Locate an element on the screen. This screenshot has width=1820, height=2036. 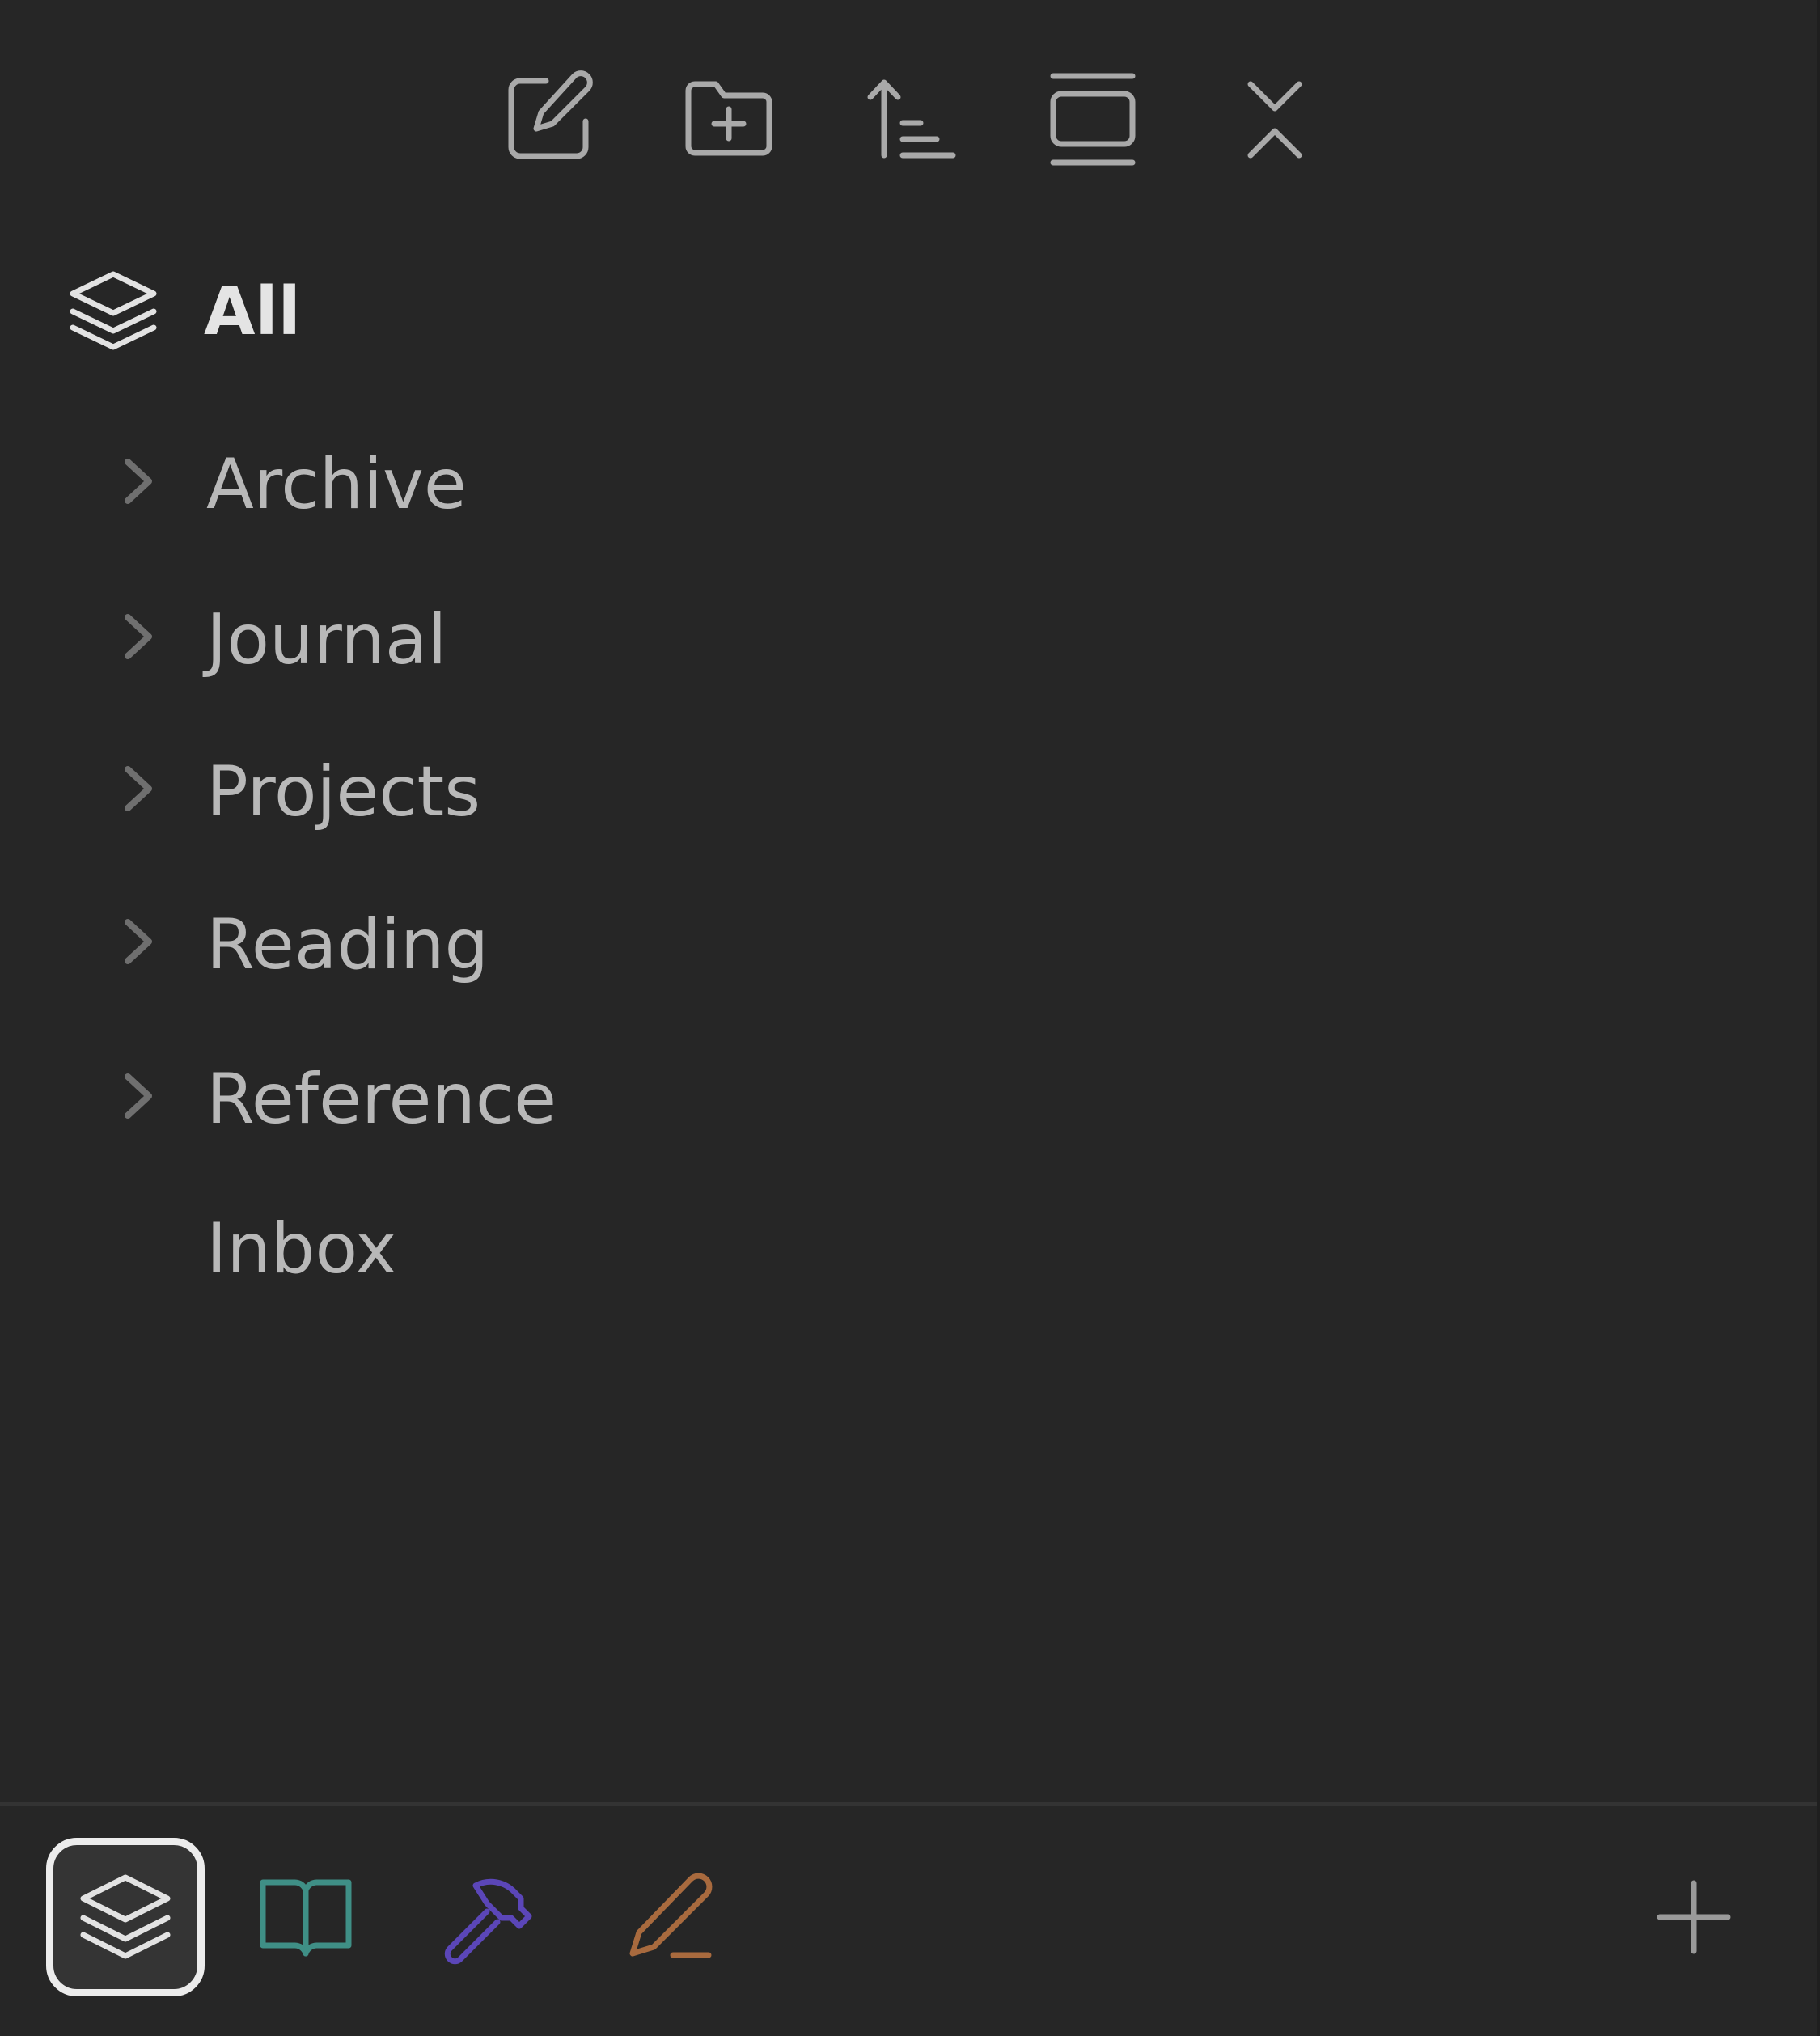
sort-ascending-icon is located at coordinates (911, 119).